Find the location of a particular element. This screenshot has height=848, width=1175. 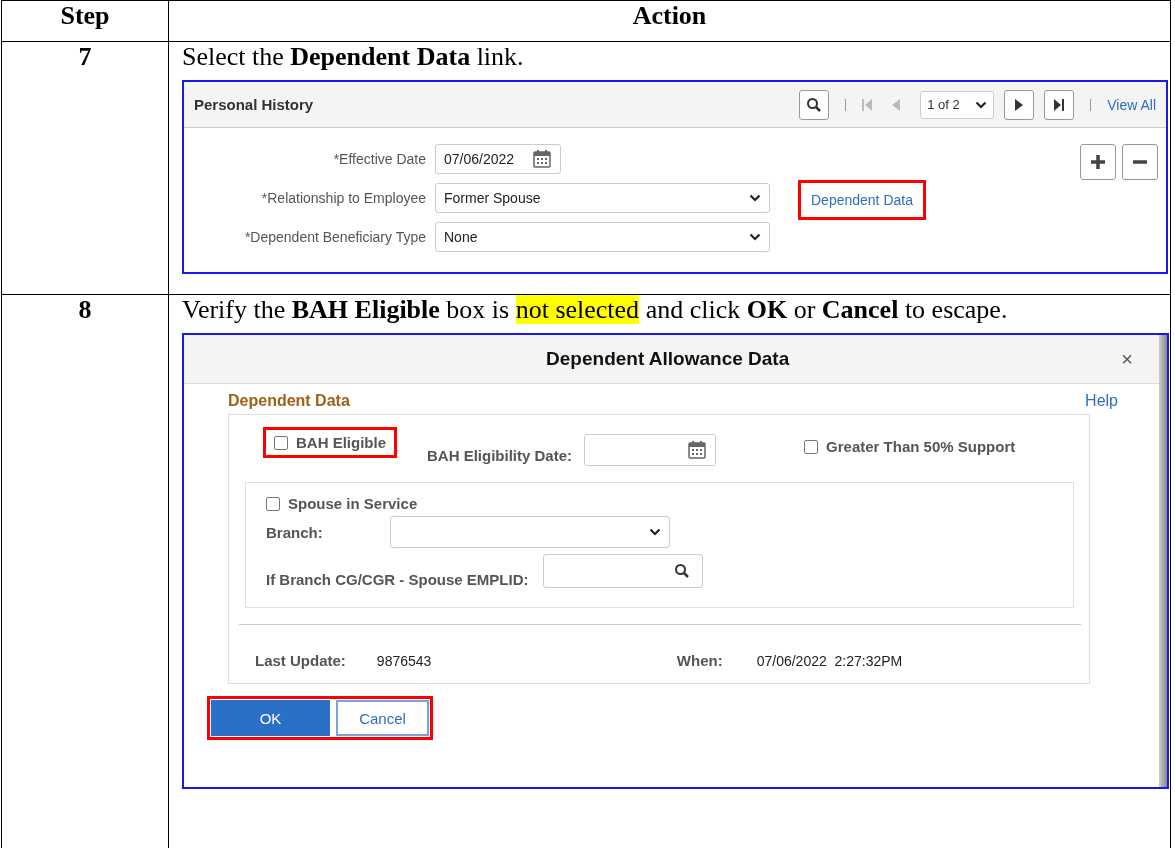

add-button is located at coordinates (1098, 162).